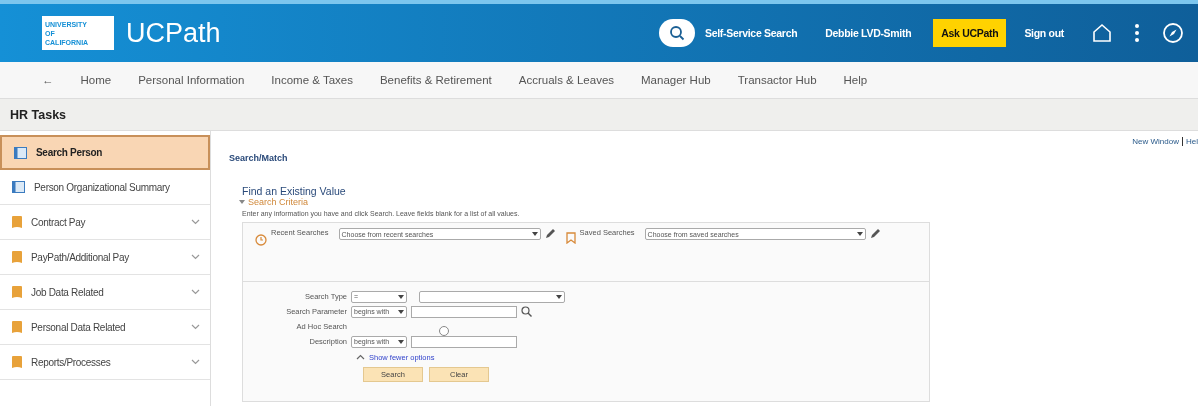  I want to click on breadcrumb: Search/Match, so click(259, 158).